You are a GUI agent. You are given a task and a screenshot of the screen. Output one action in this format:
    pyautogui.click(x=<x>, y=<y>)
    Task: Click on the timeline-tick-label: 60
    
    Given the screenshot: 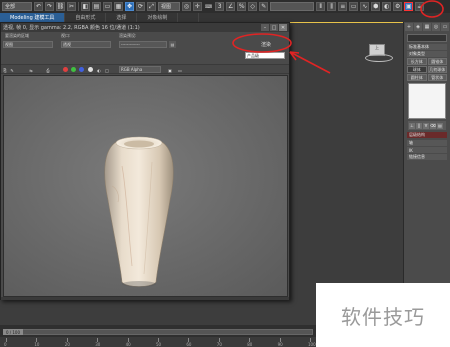 What is the action you would take?
    pyautogui.click(x=189, y=344)
    